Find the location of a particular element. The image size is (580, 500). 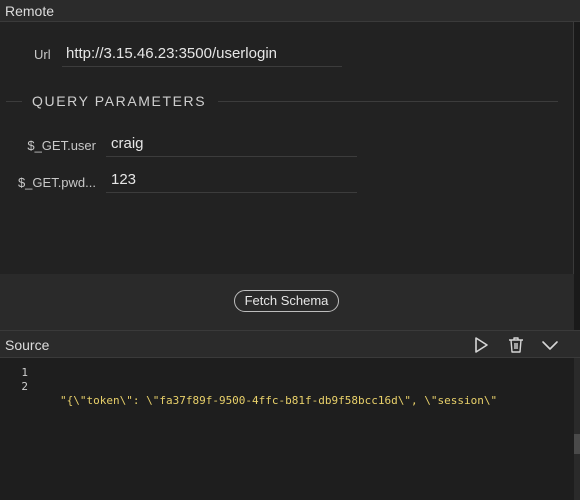

url-label: Url is located at coordinates (42, 54).